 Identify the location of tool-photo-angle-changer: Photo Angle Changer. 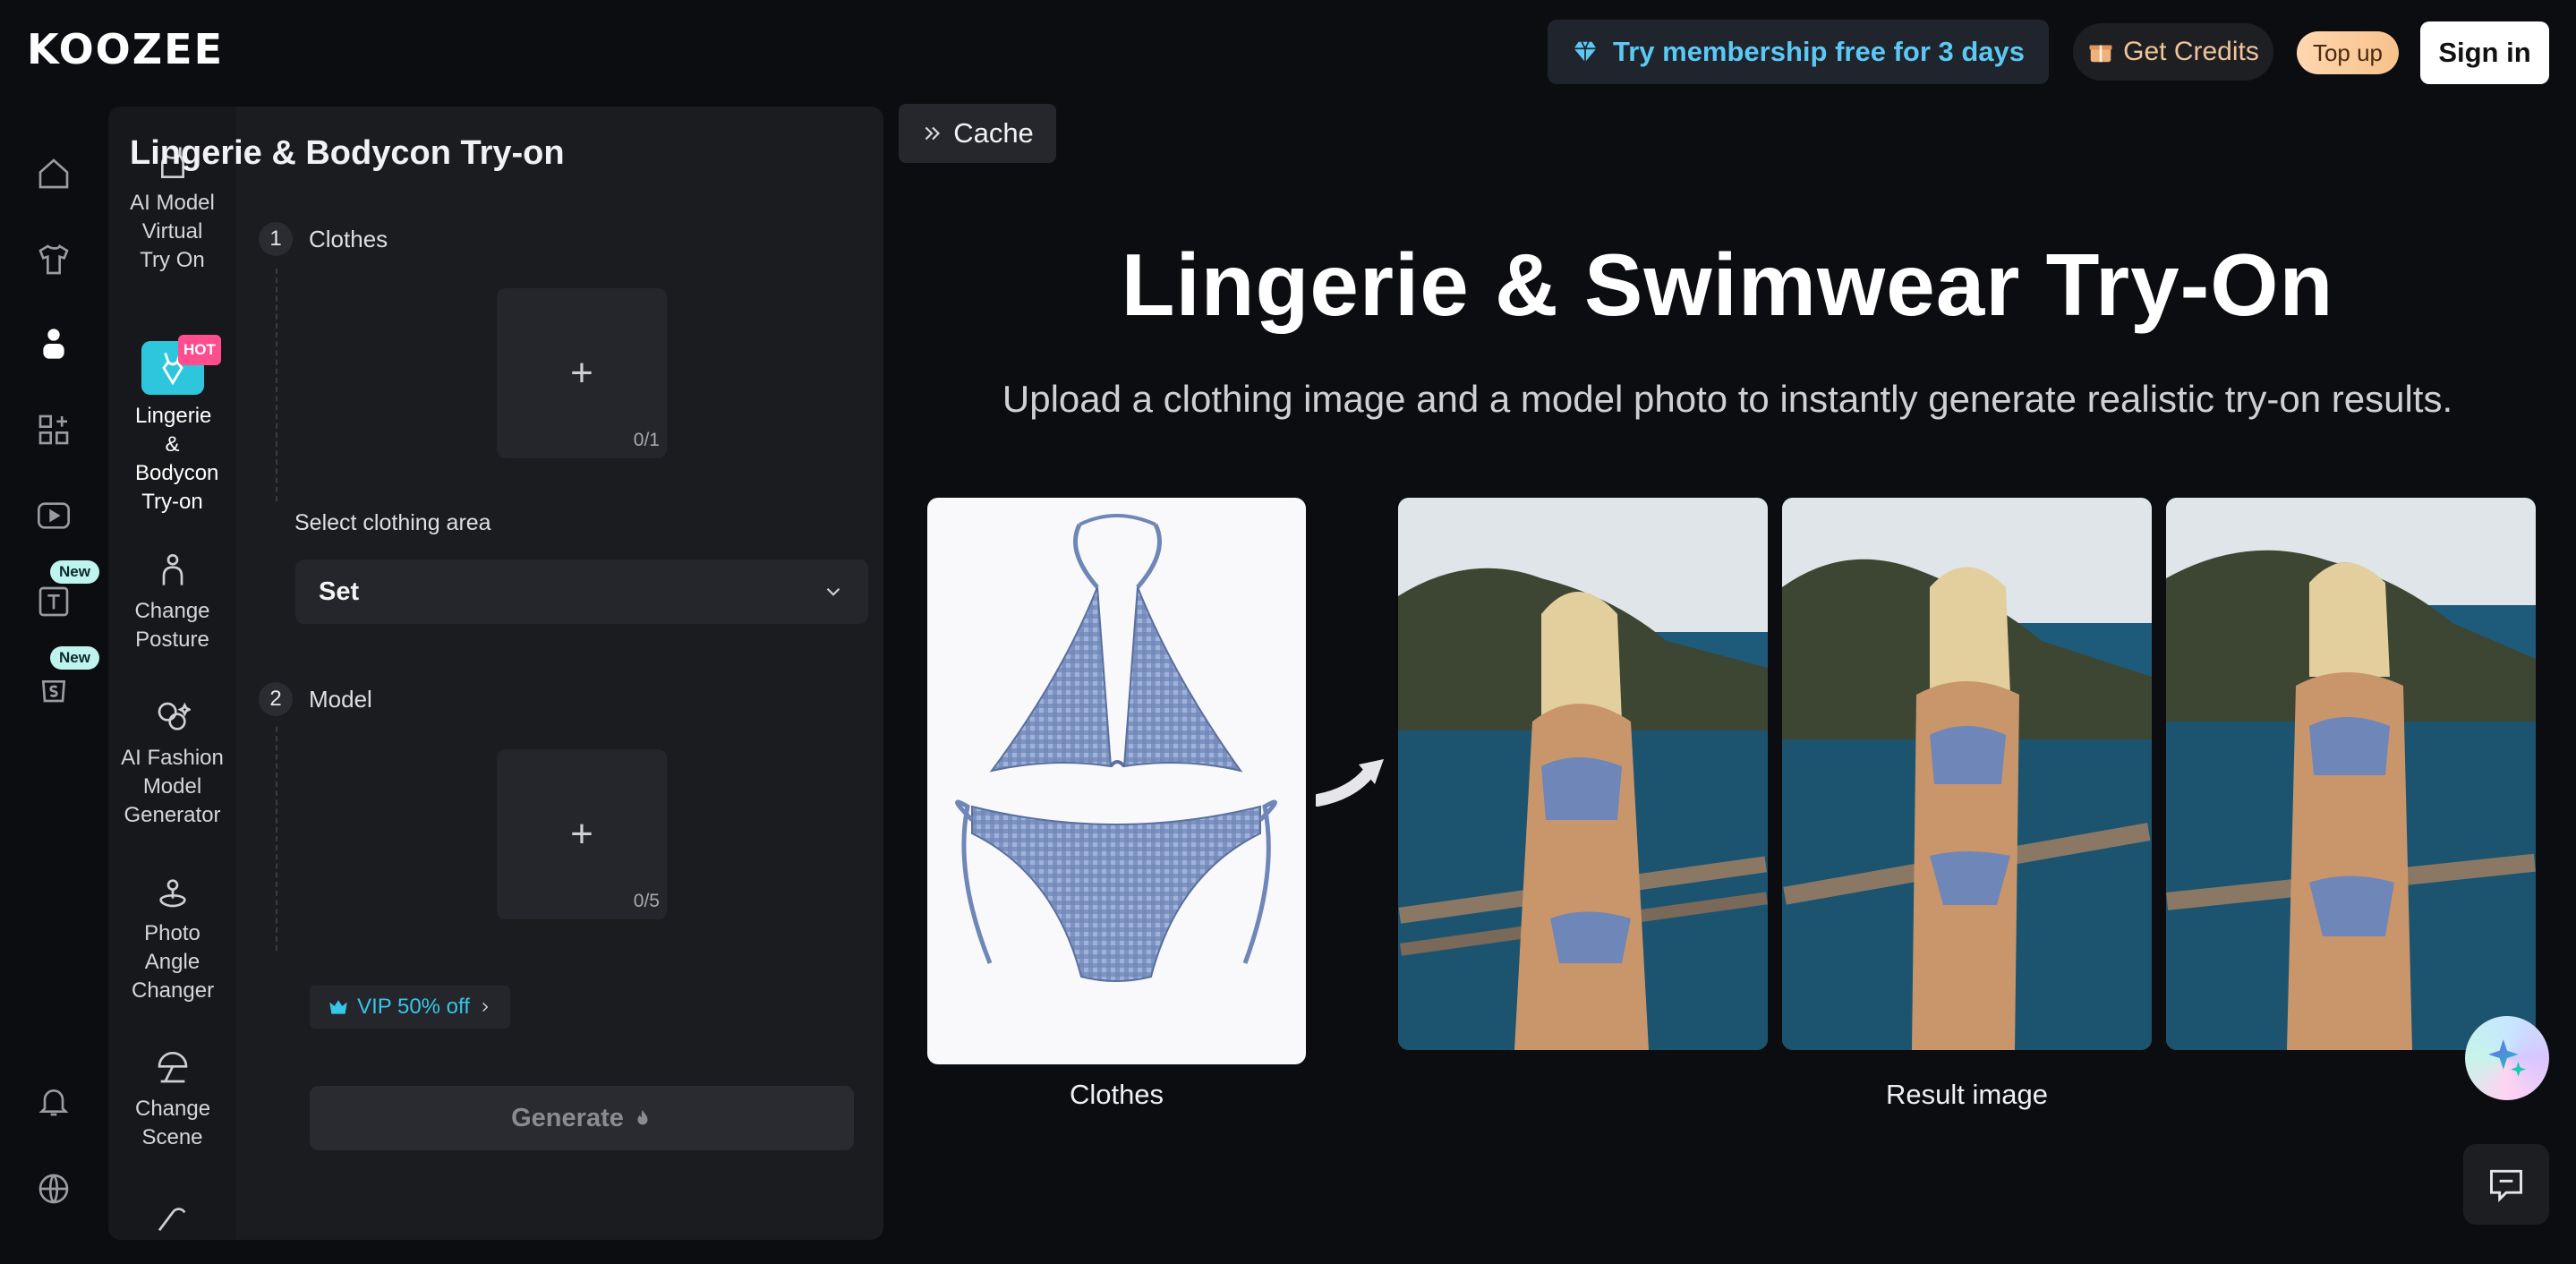
(172, 939).